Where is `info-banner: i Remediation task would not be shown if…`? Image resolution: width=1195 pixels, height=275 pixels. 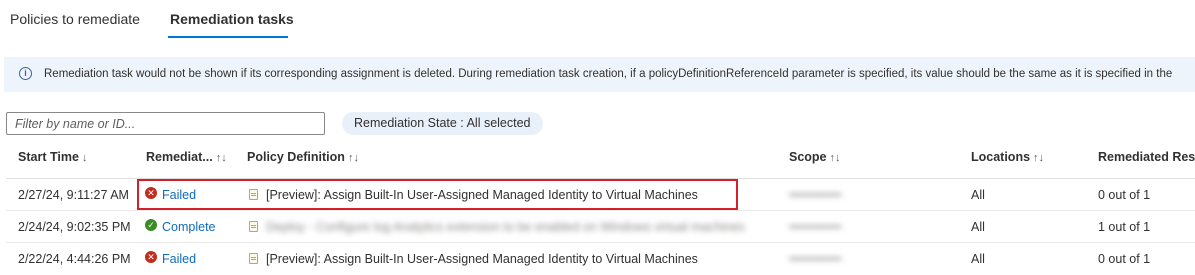 info-banner: i Remediation task would not be shown if… is located at coordinates (599, 74).